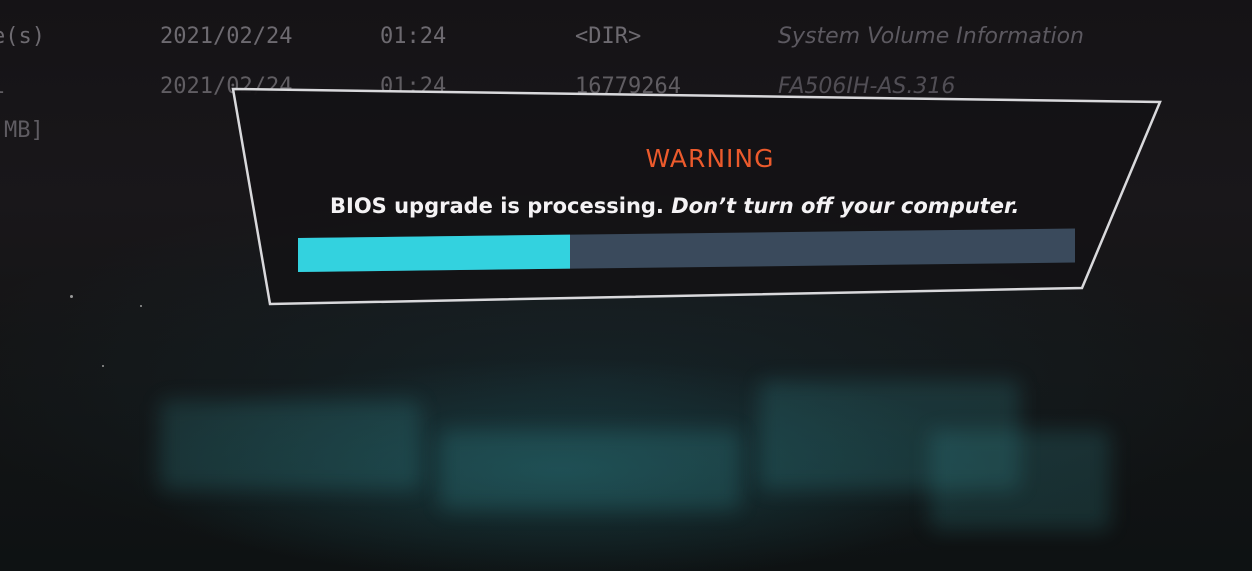  Describe the element at coordinates (845, 206) in the screenshot. I see `warning-message-caution: Don’t turn off your computer.` at that location.